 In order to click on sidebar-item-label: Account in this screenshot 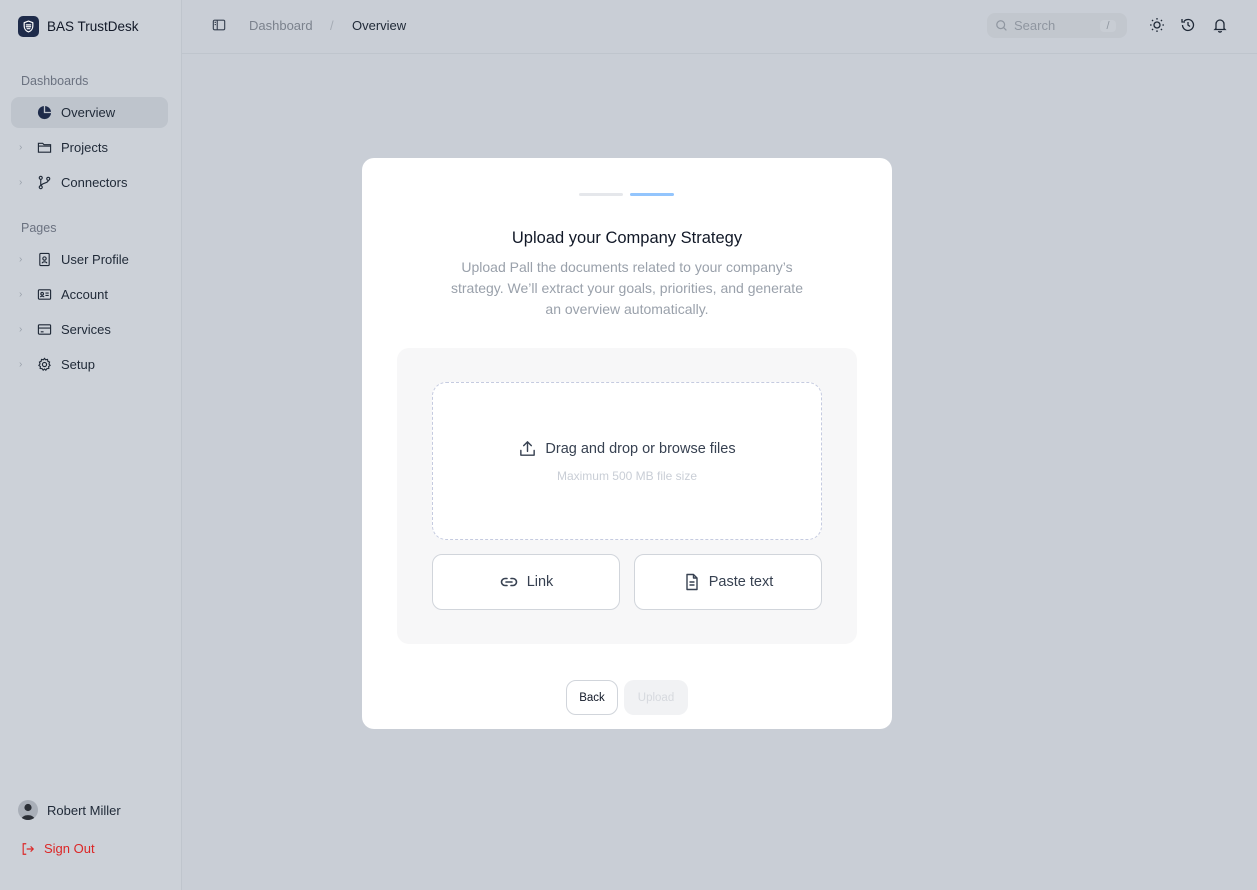, I will do `click(84, 294)`.